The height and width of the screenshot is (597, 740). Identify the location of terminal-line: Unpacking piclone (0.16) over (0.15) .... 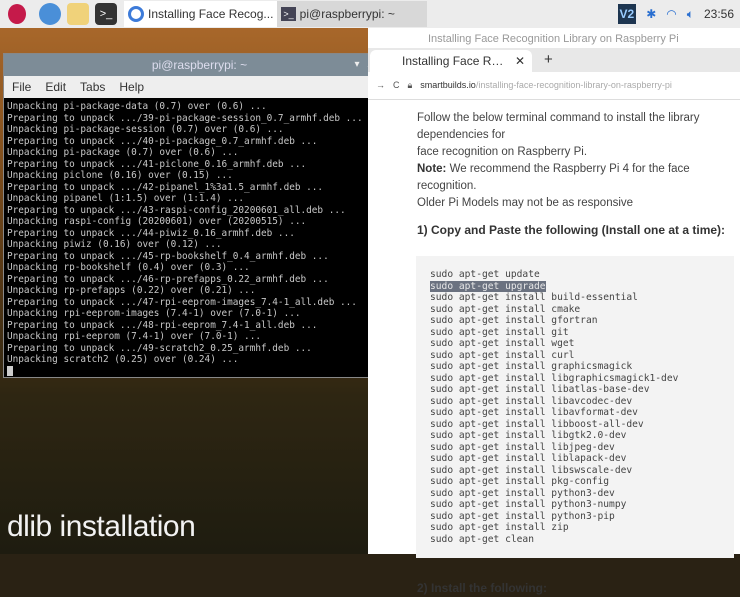
(120, 175).